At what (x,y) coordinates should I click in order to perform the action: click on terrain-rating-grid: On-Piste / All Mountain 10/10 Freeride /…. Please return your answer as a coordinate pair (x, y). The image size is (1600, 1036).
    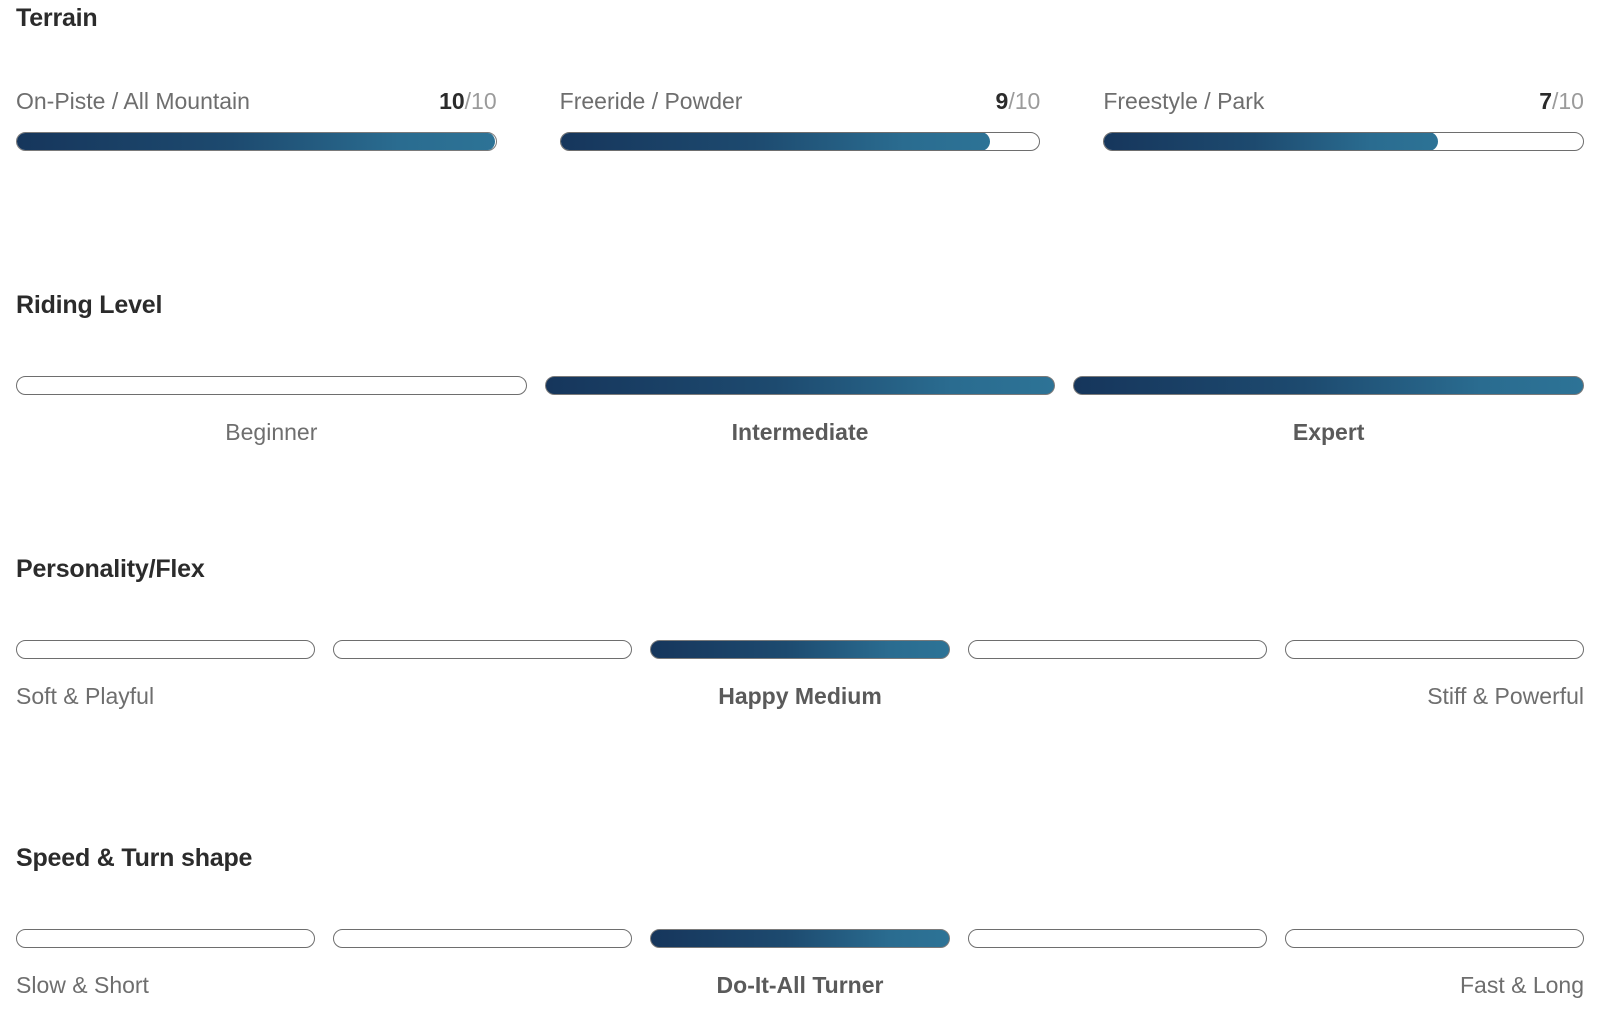
    Looking at the image, I should click on (800, 119).